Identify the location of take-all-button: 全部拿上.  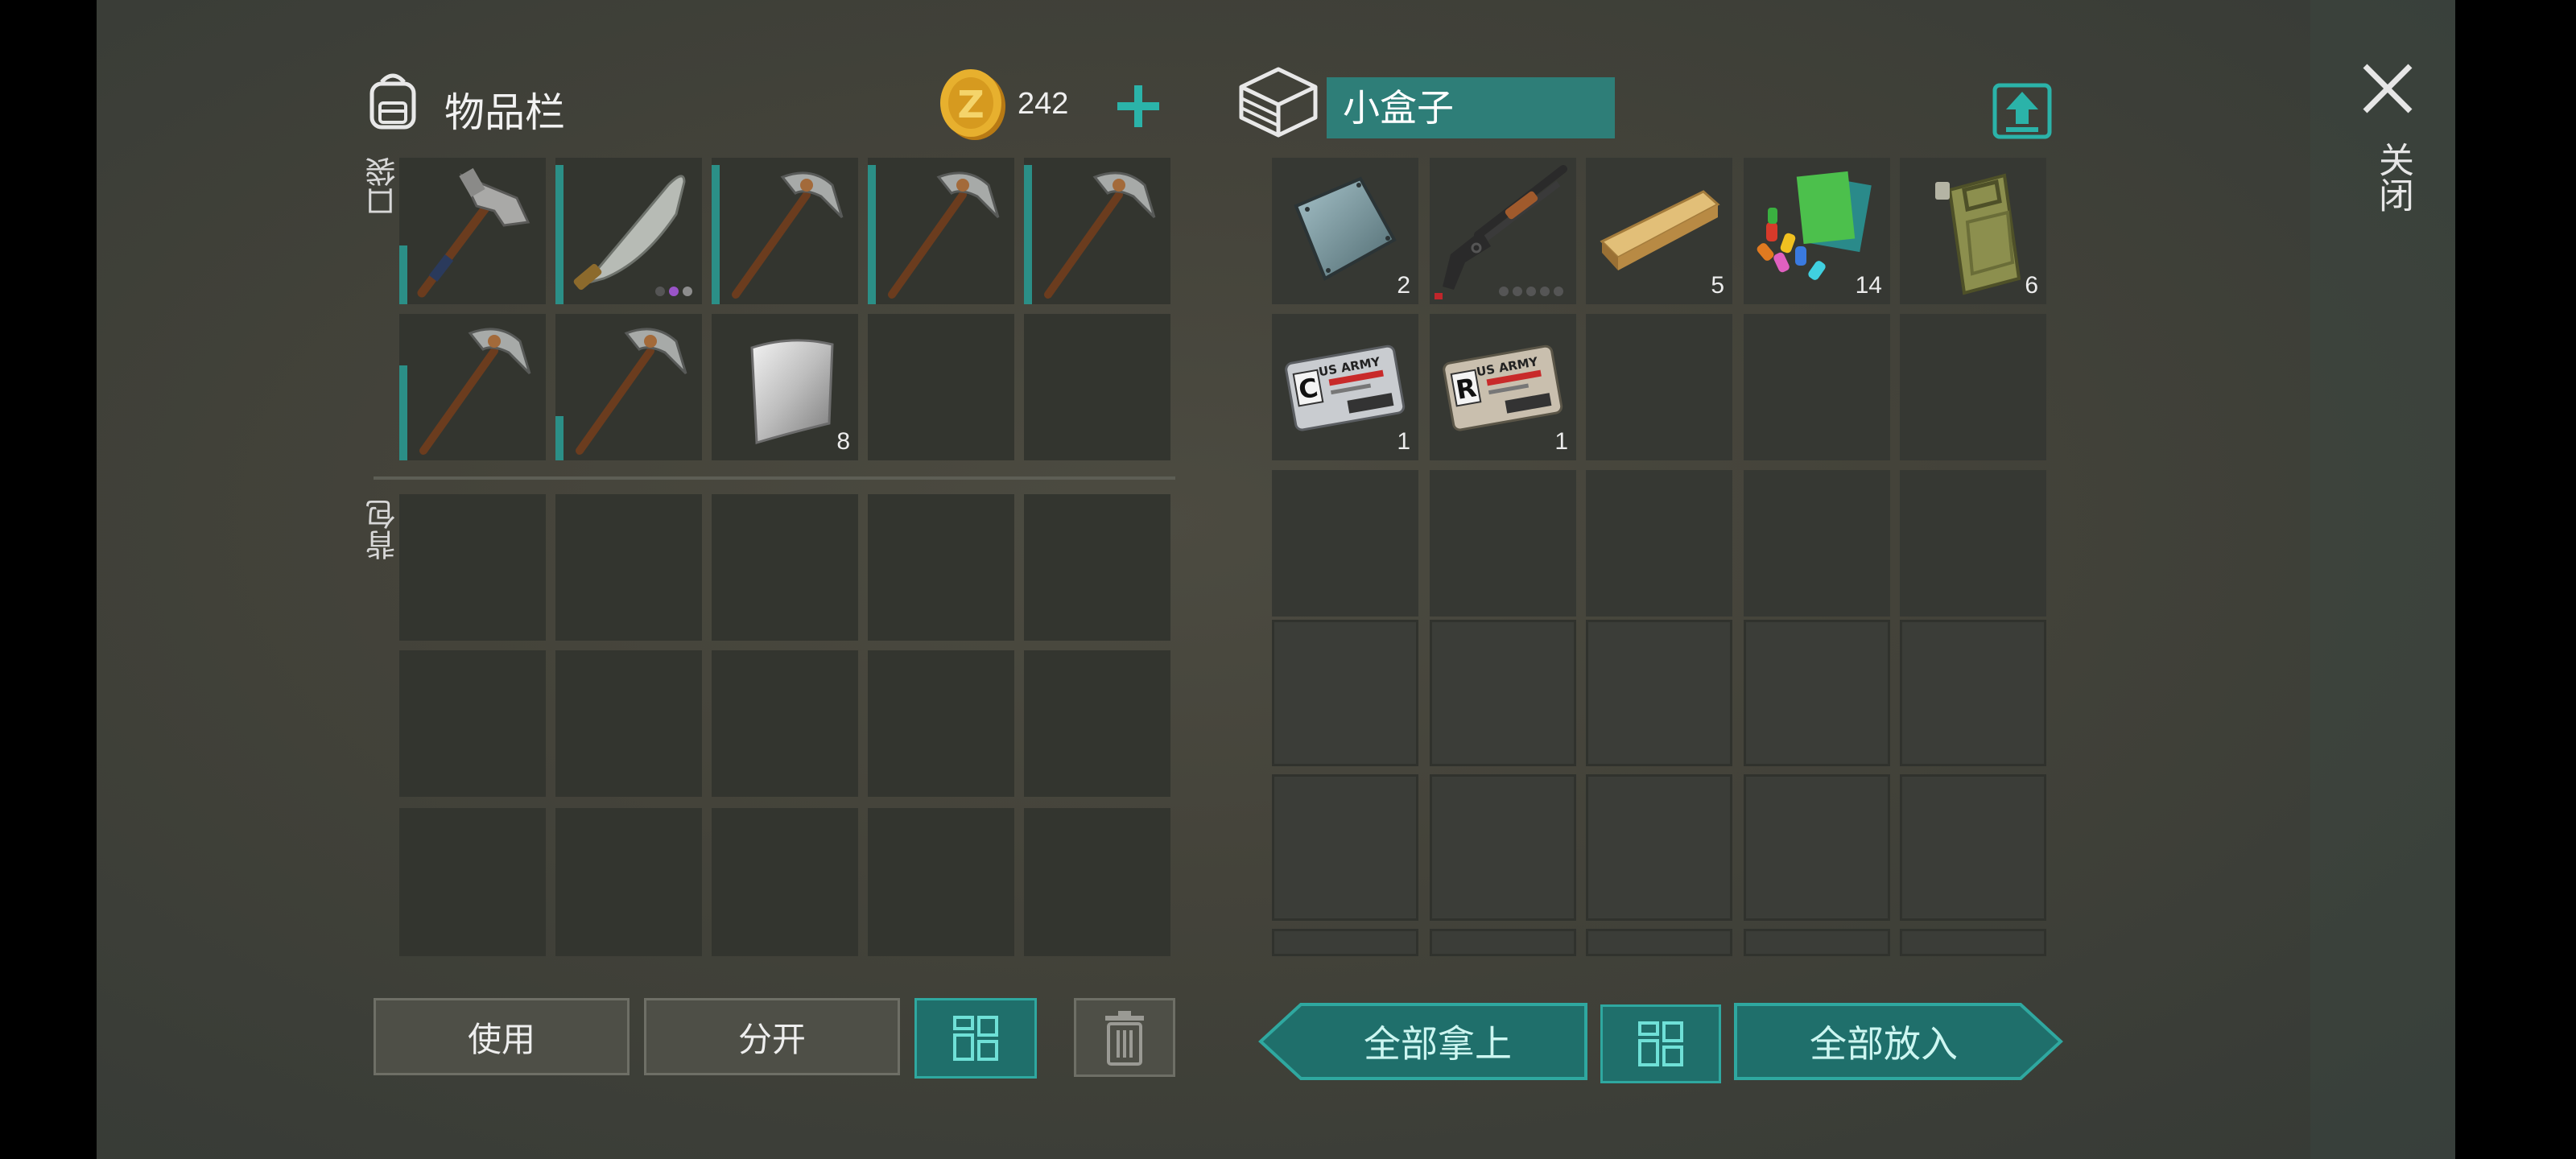
(1423, 1041).